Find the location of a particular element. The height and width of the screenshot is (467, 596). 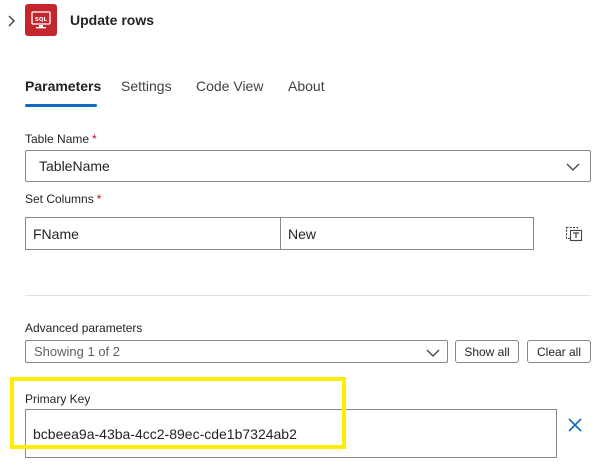

tab-parameters: Parameters is located at coordinates (63, 86).